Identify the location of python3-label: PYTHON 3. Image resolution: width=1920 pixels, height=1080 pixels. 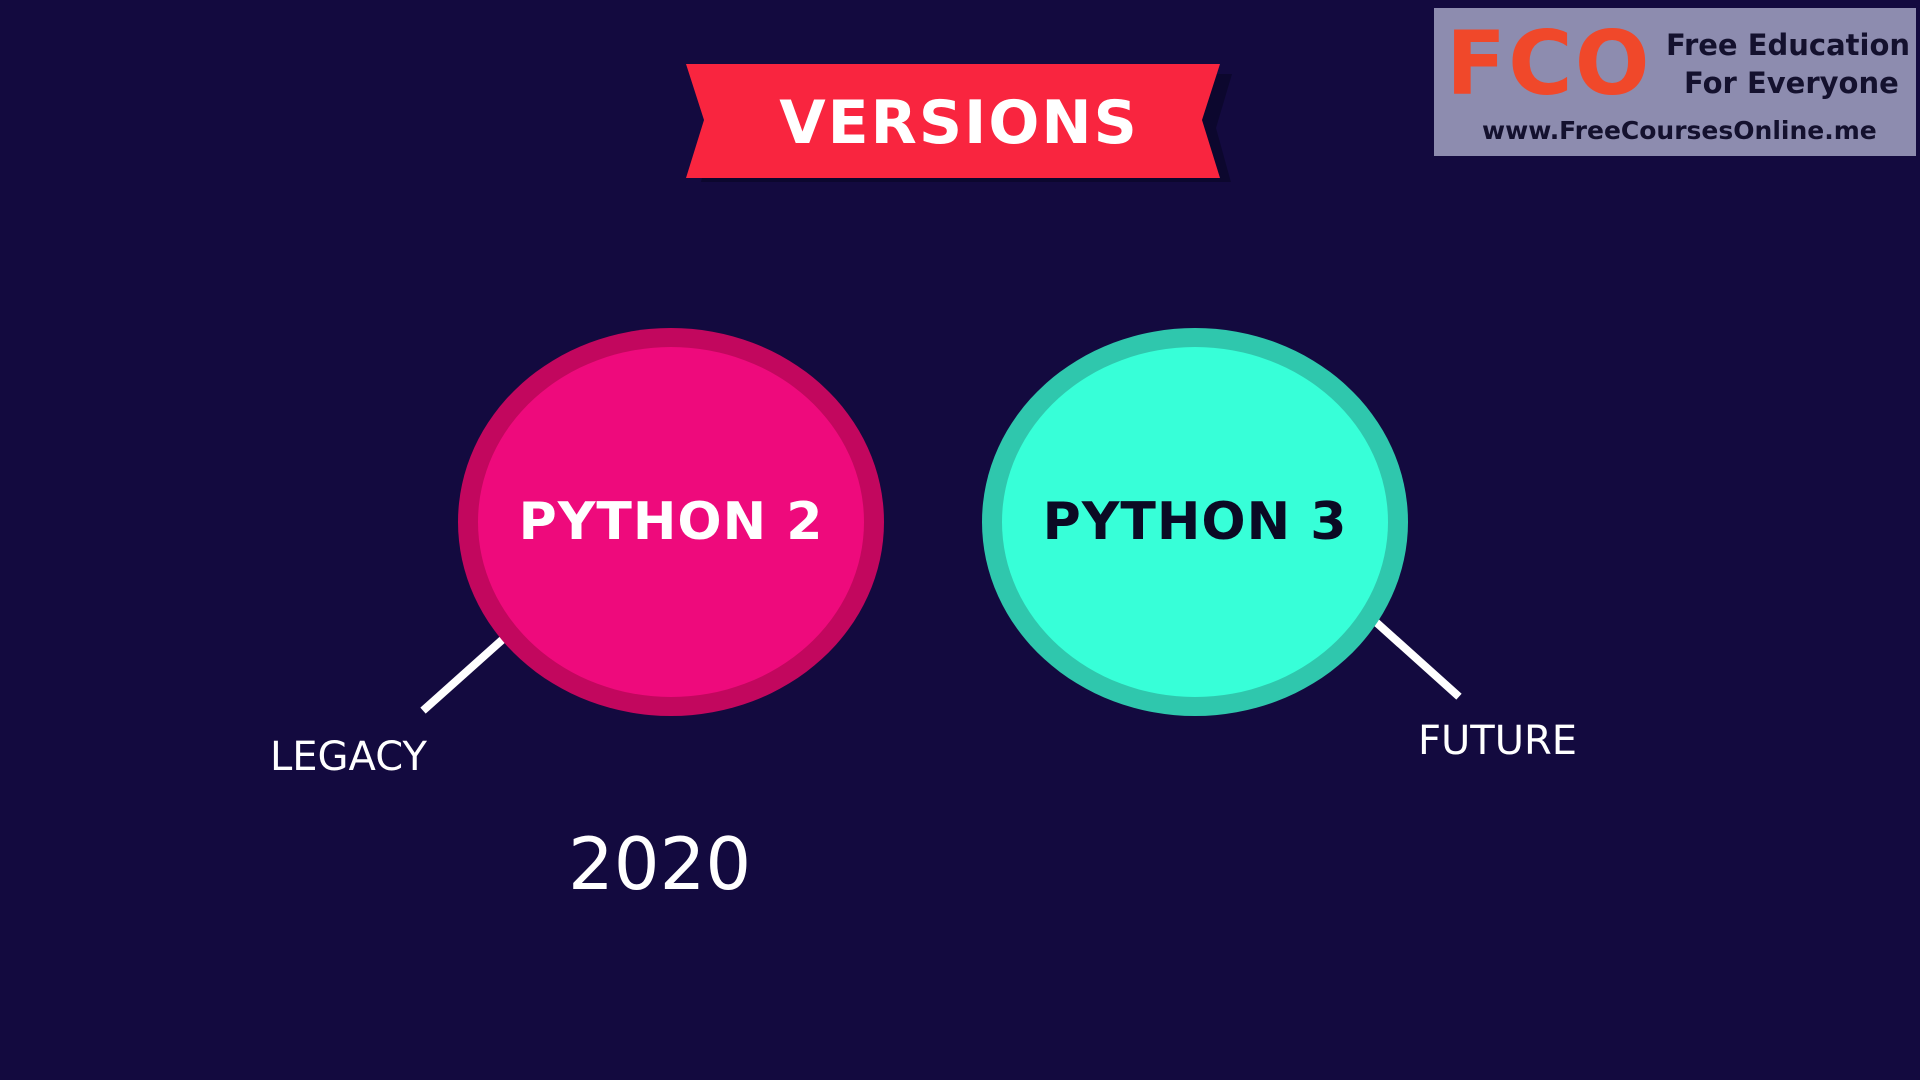
(1195, 522).